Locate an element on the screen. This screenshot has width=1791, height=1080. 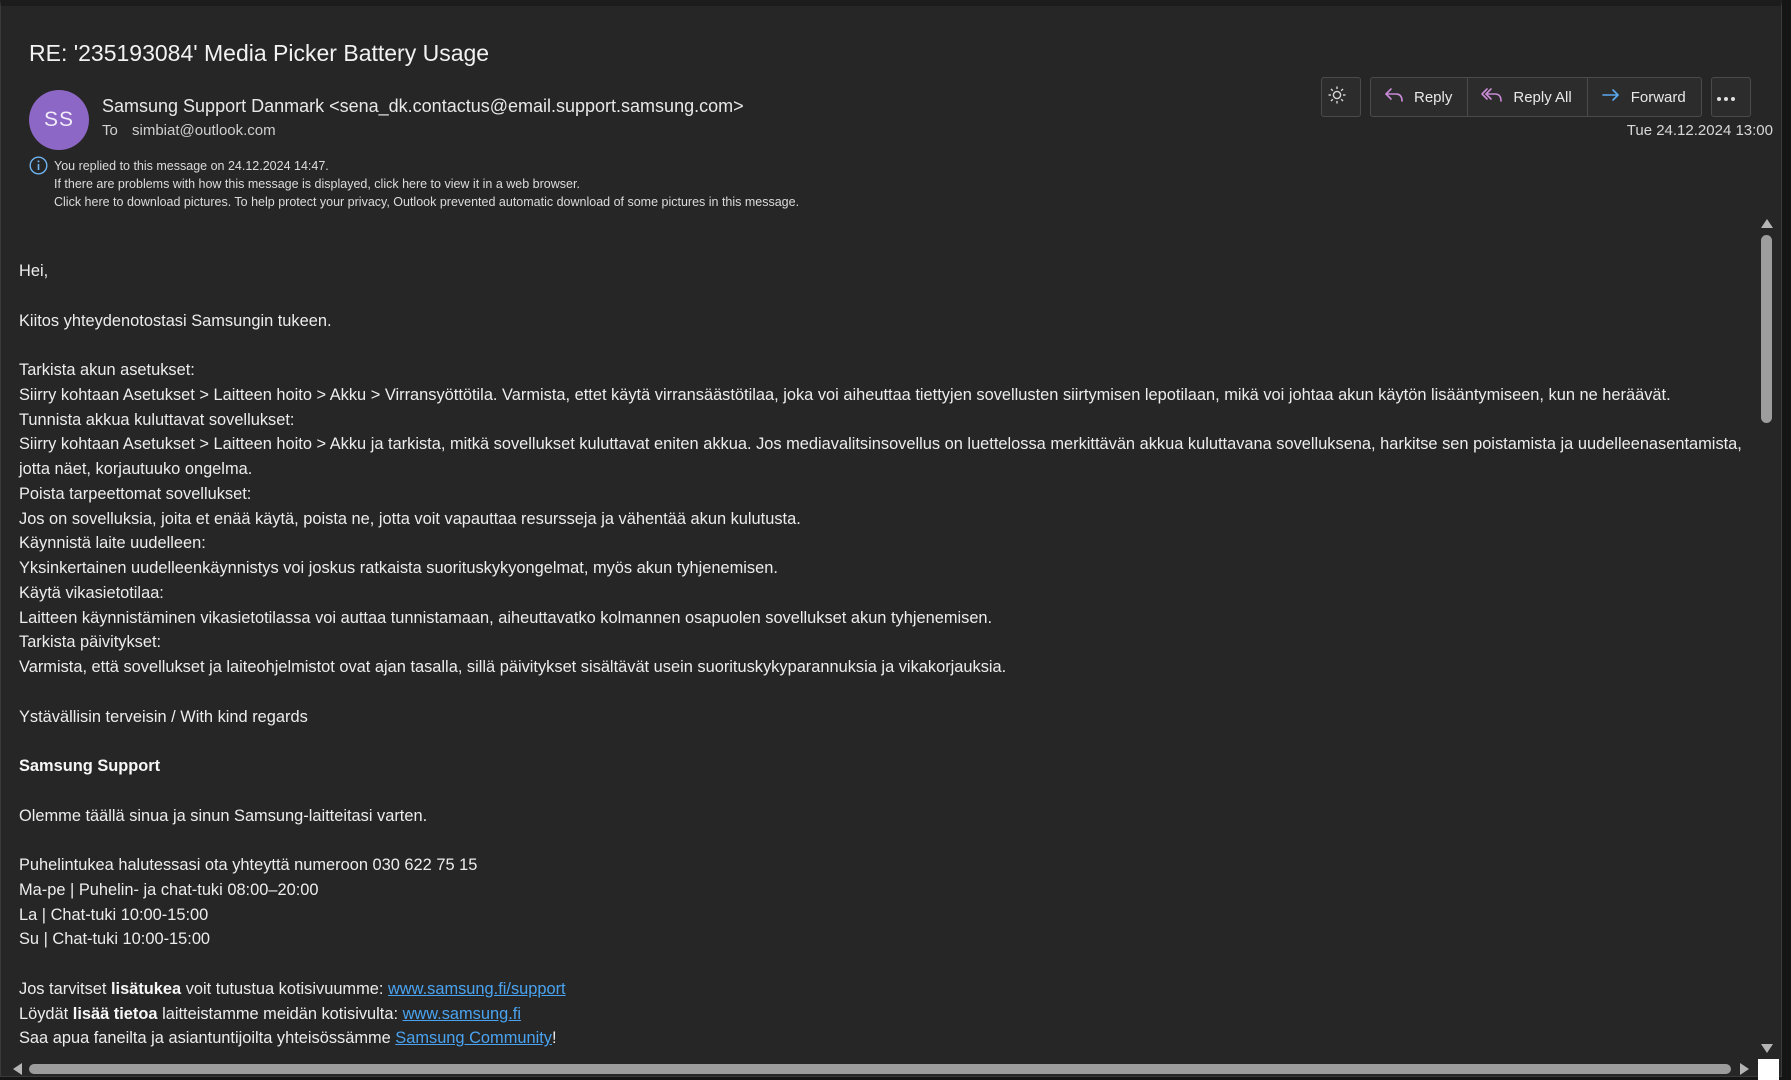
step-heading: Tunnista akkua kuluttavat sovellukset: is located at coordinates (157, 419).